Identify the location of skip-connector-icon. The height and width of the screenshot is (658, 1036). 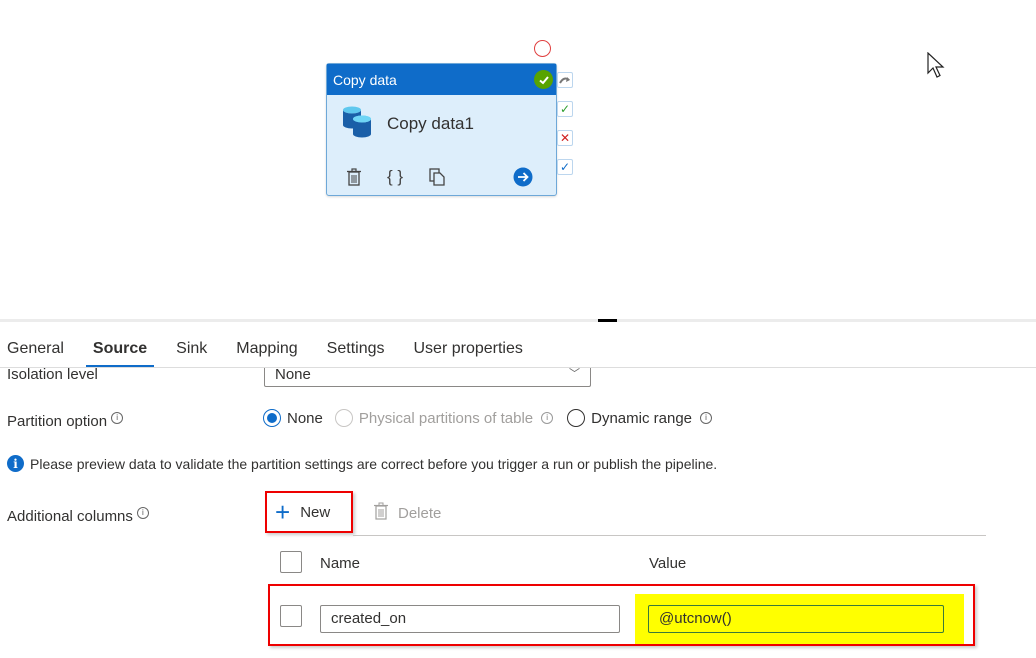
(565, 80).